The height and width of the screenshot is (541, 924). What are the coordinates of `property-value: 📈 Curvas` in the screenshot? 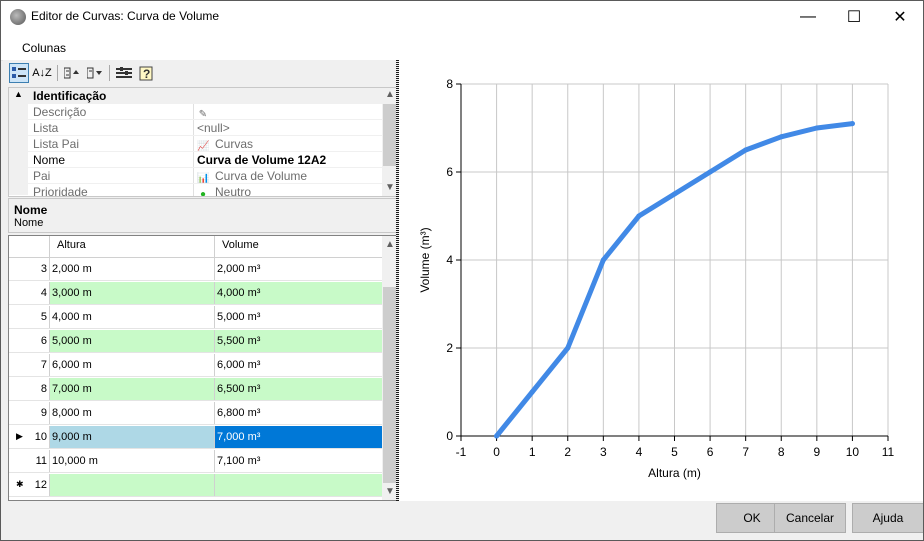 It's located at (225, 144).